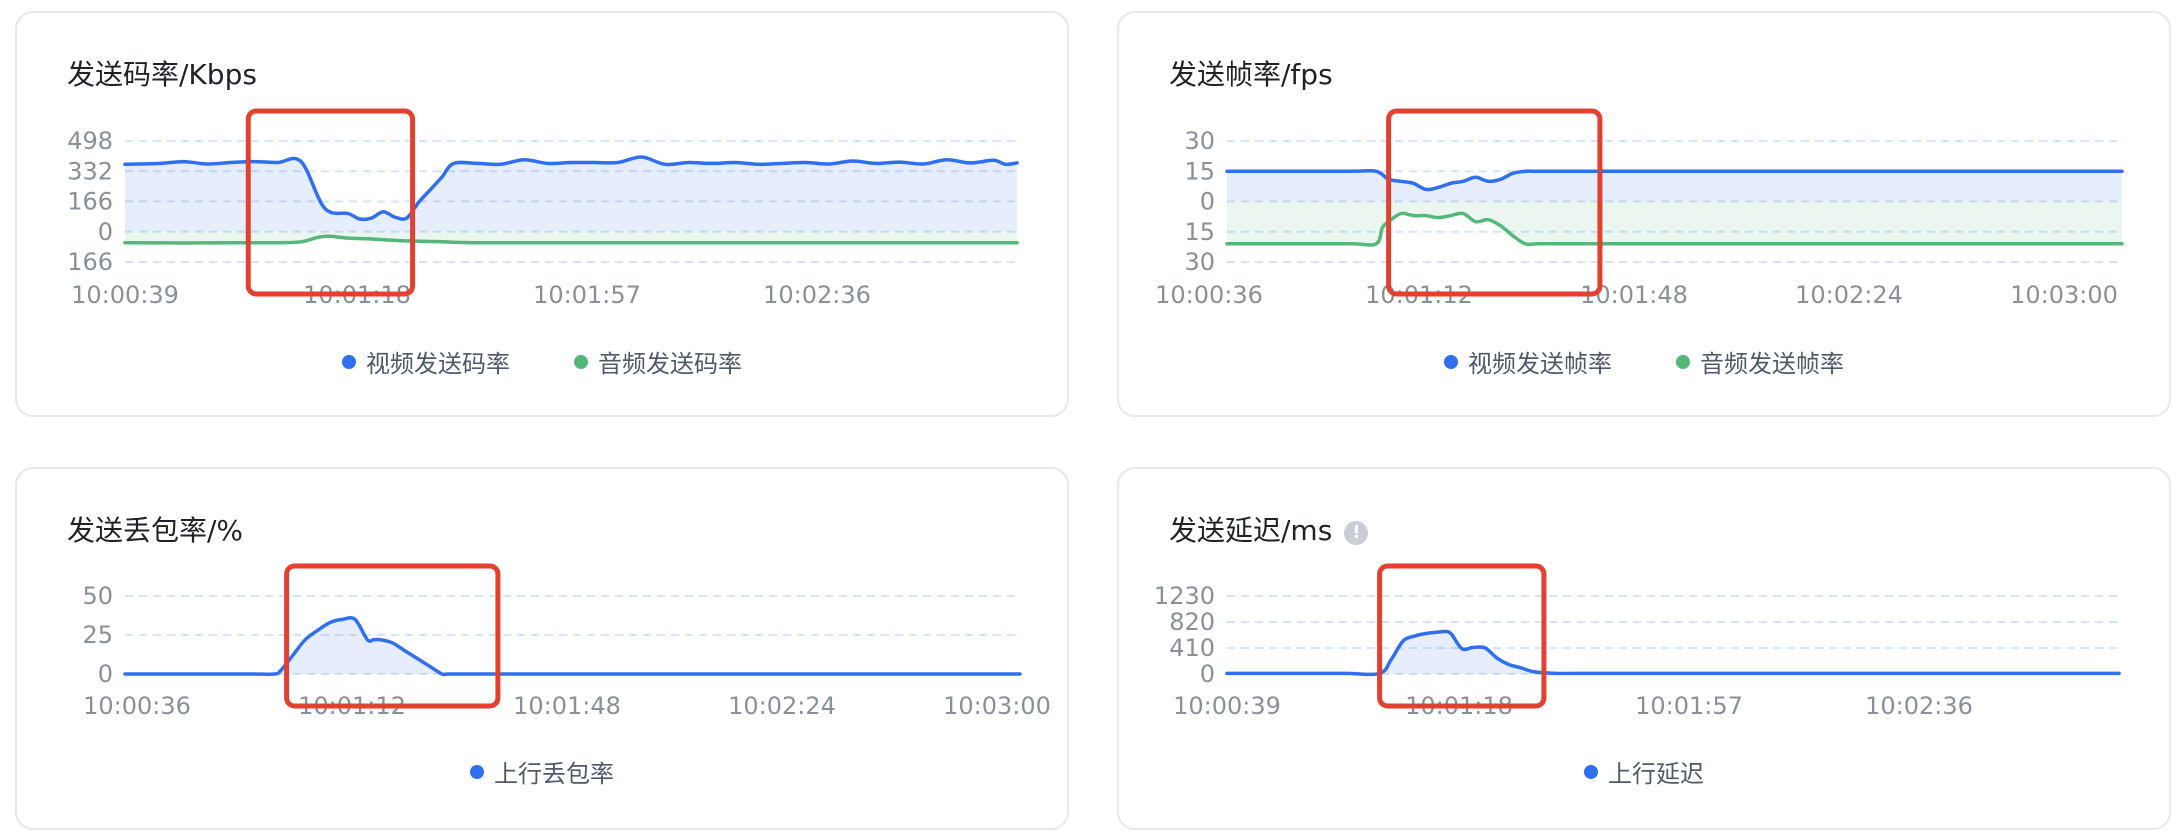 The width and height of the screenshot is (2184, 840). Describe the element at coordinates (438, 364) in the screenshot. I see `legend-label: 视频发送码率` at that location.